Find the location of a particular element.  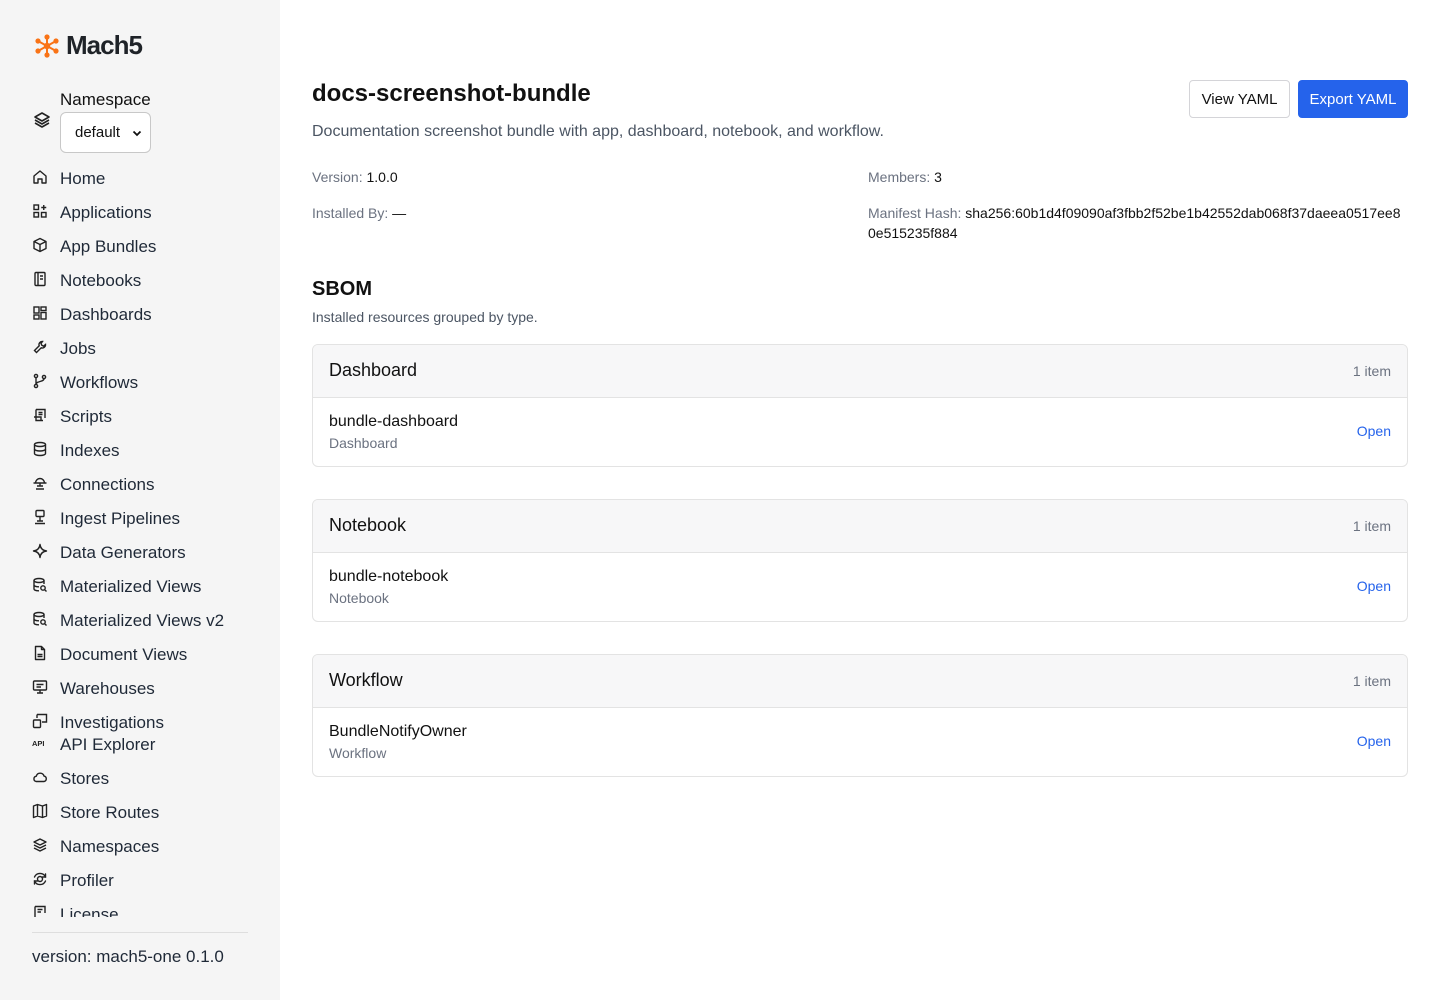

meta-version-value: 1.0.0 is located at coordinates (382, 177).